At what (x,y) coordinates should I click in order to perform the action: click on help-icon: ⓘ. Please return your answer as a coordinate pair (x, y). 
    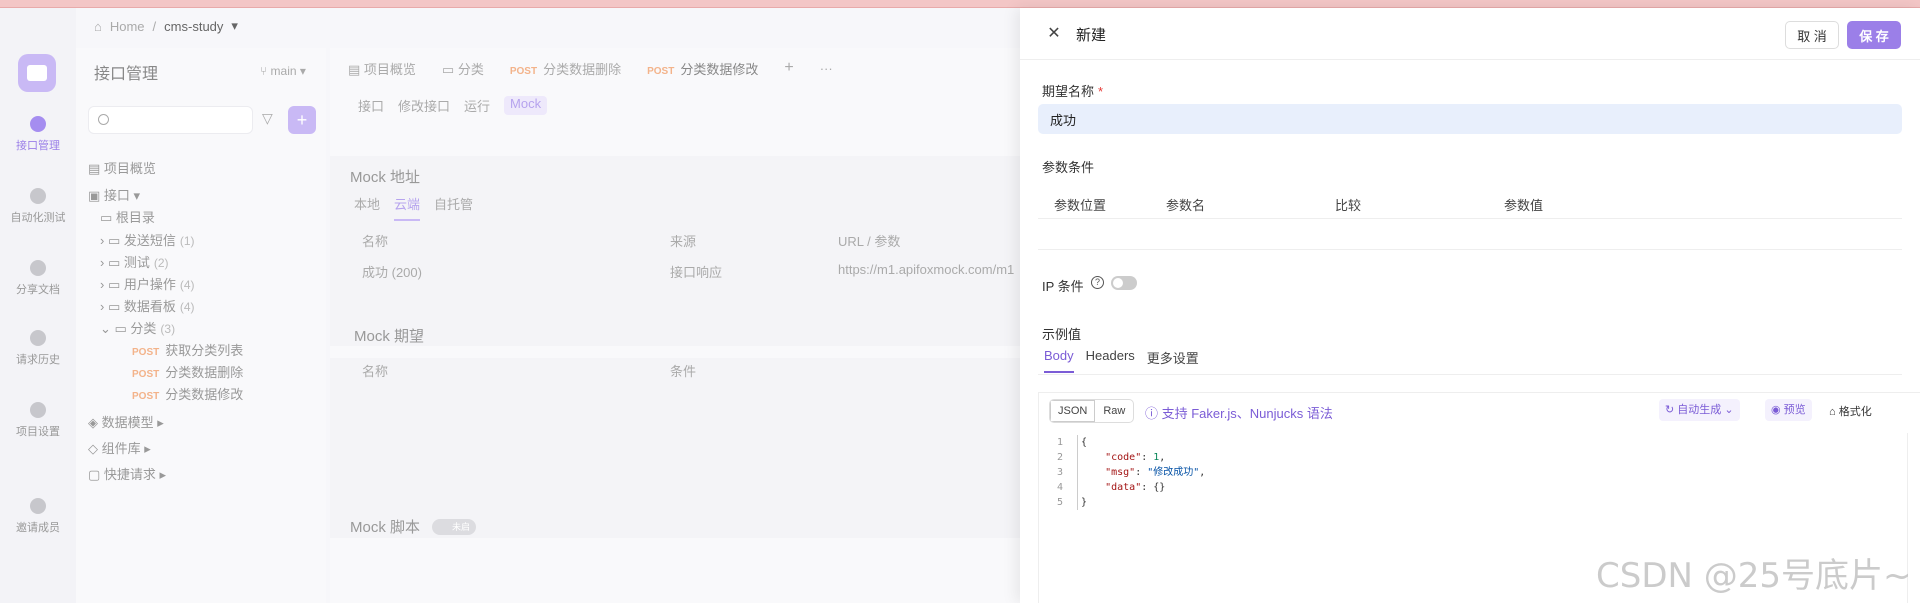
    Looking at the image, I should click on (1153, 413).